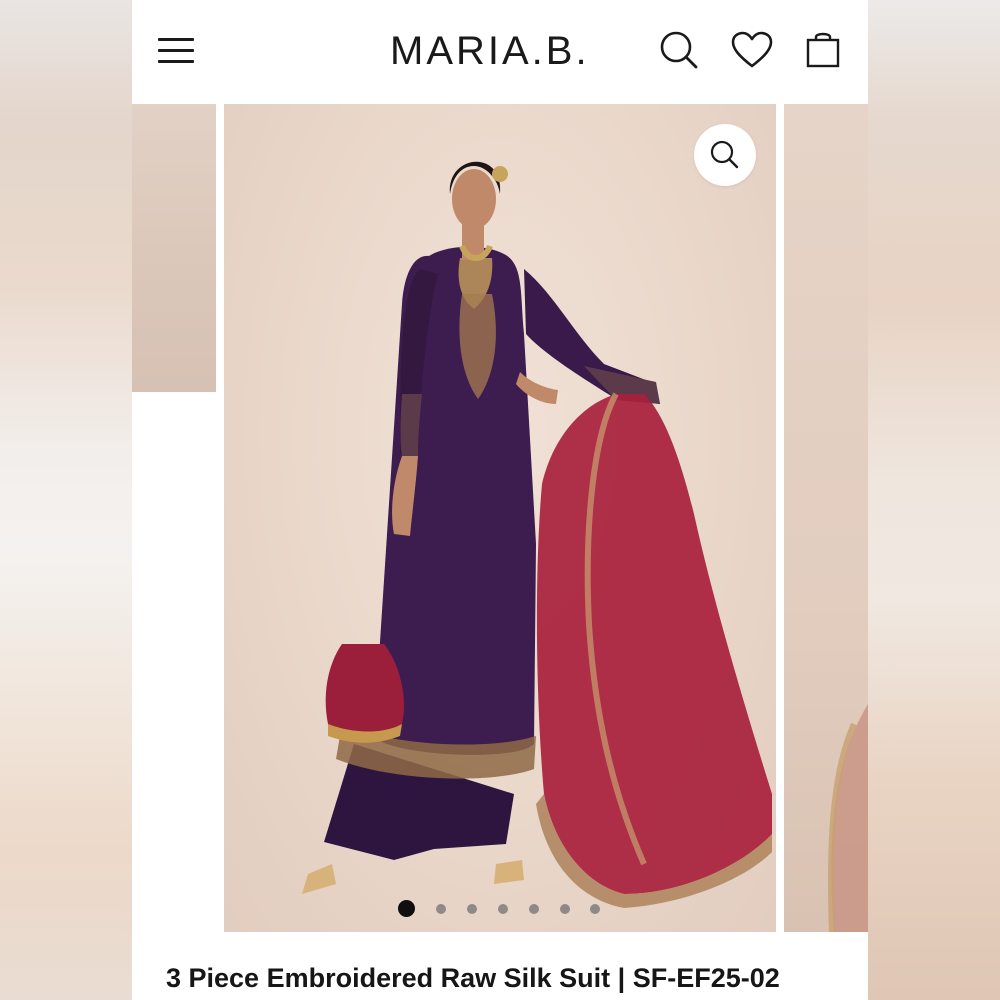  Describe the element at coordinates (823, 51) in the screenshot. I see `shopping-bag-icon` at that location.